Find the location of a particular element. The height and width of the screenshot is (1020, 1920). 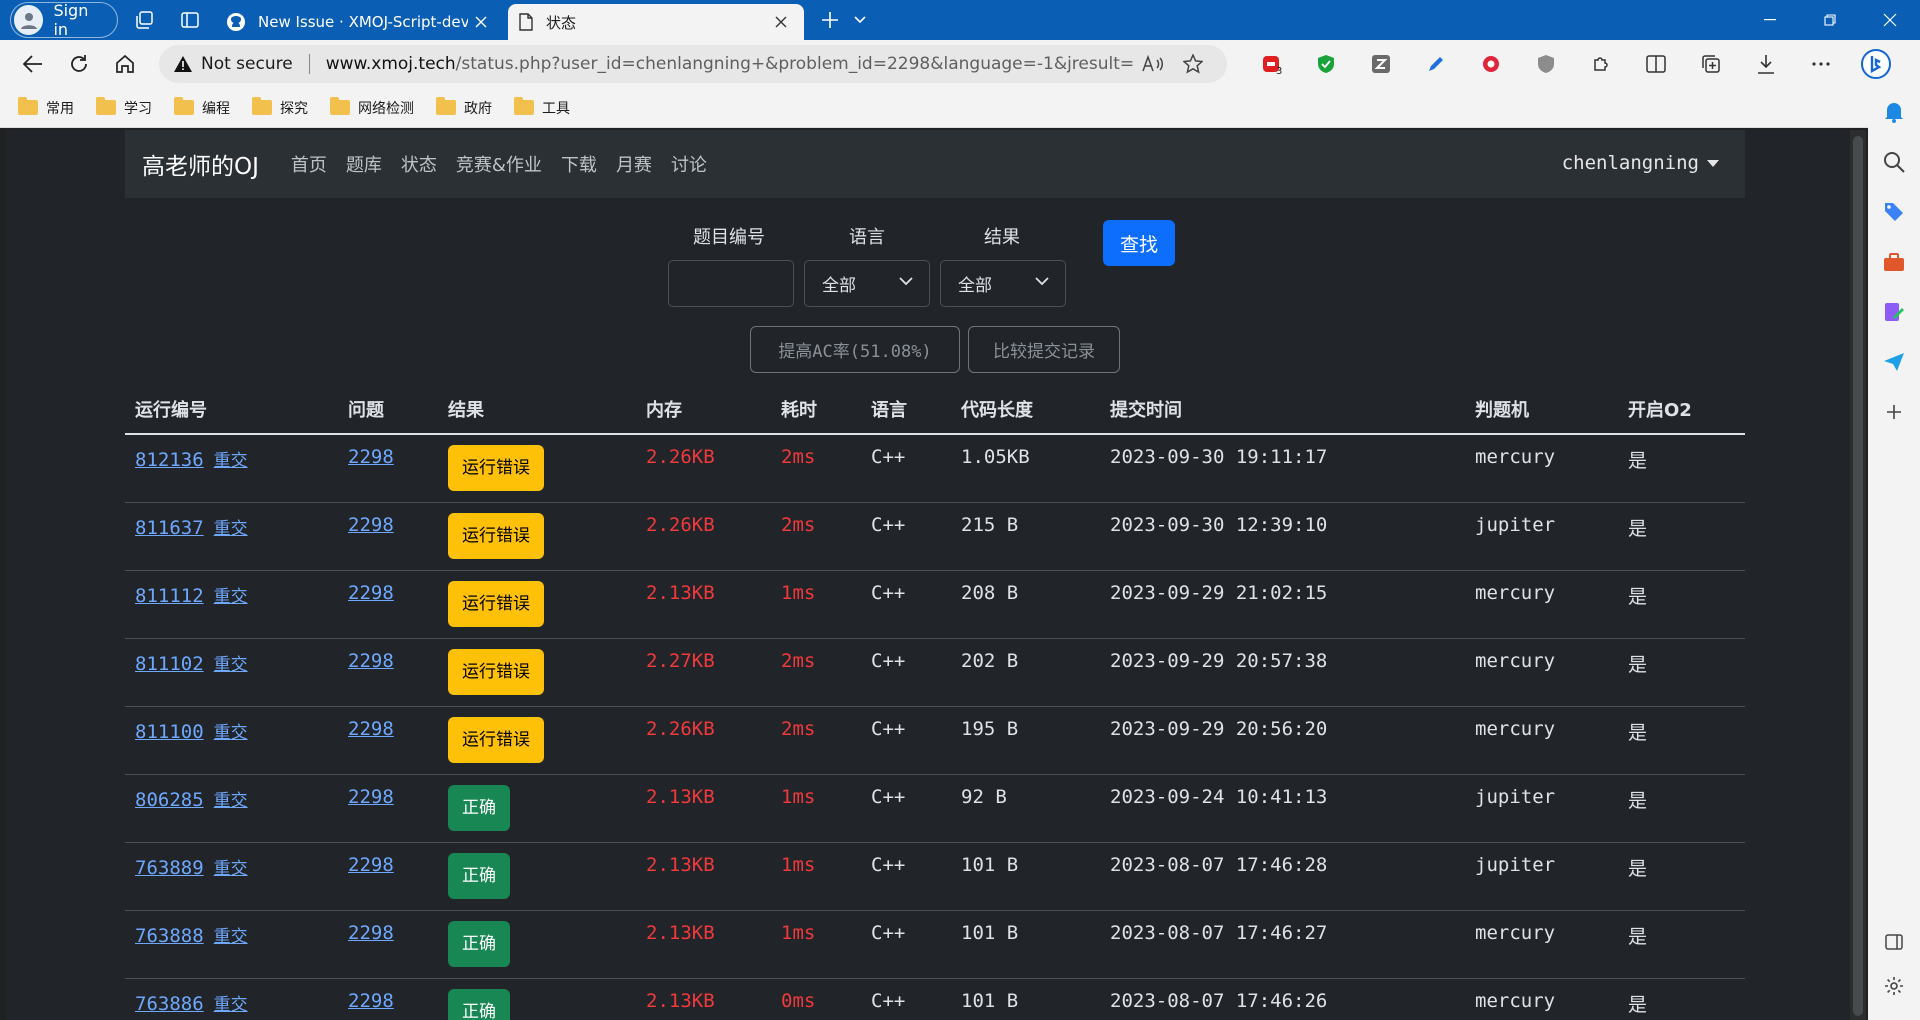

extension-shield is located at coordinates (1325, 64).